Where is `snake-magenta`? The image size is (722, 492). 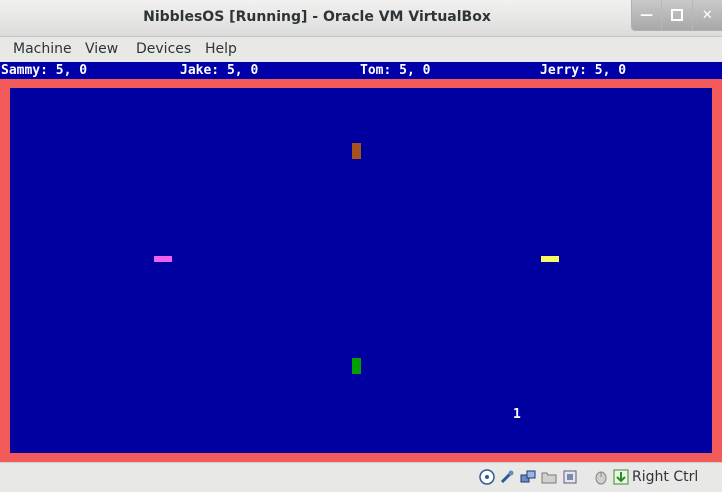
snake-magenta is located at coordinates (163, 259).